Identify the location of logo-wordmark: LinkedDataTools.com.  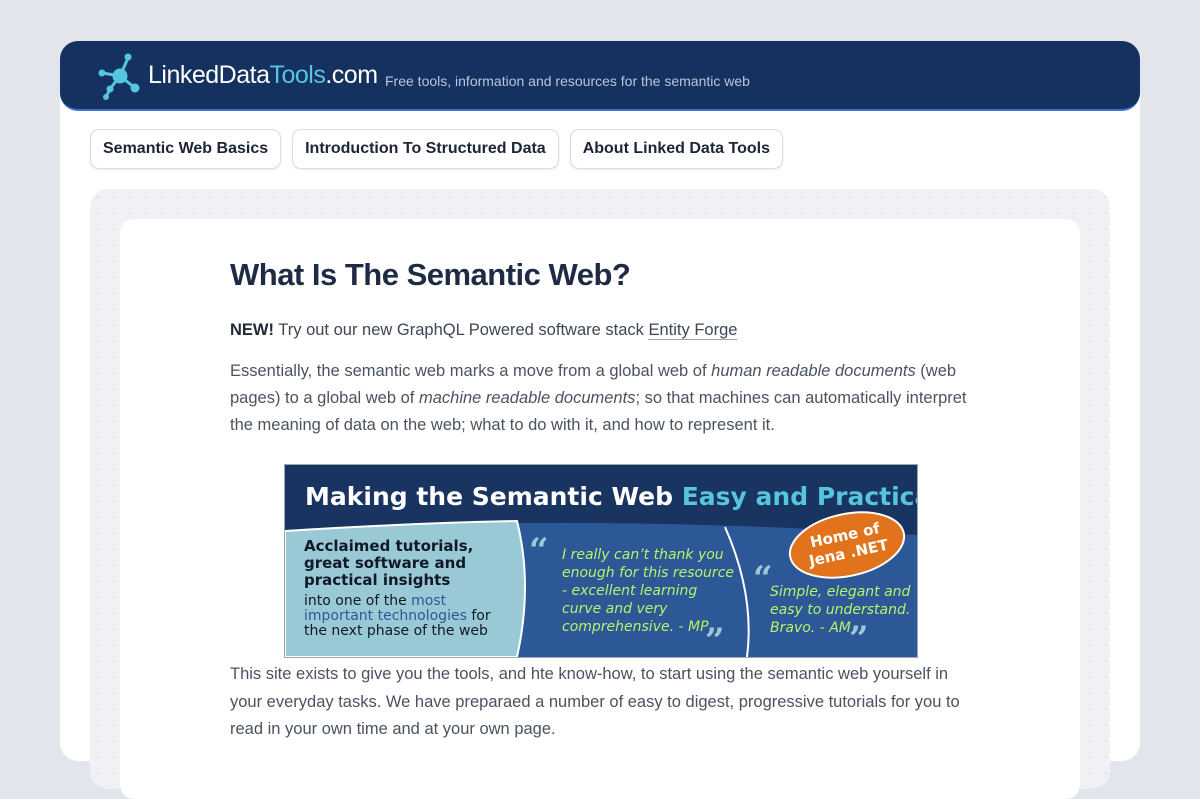
(263, 75).